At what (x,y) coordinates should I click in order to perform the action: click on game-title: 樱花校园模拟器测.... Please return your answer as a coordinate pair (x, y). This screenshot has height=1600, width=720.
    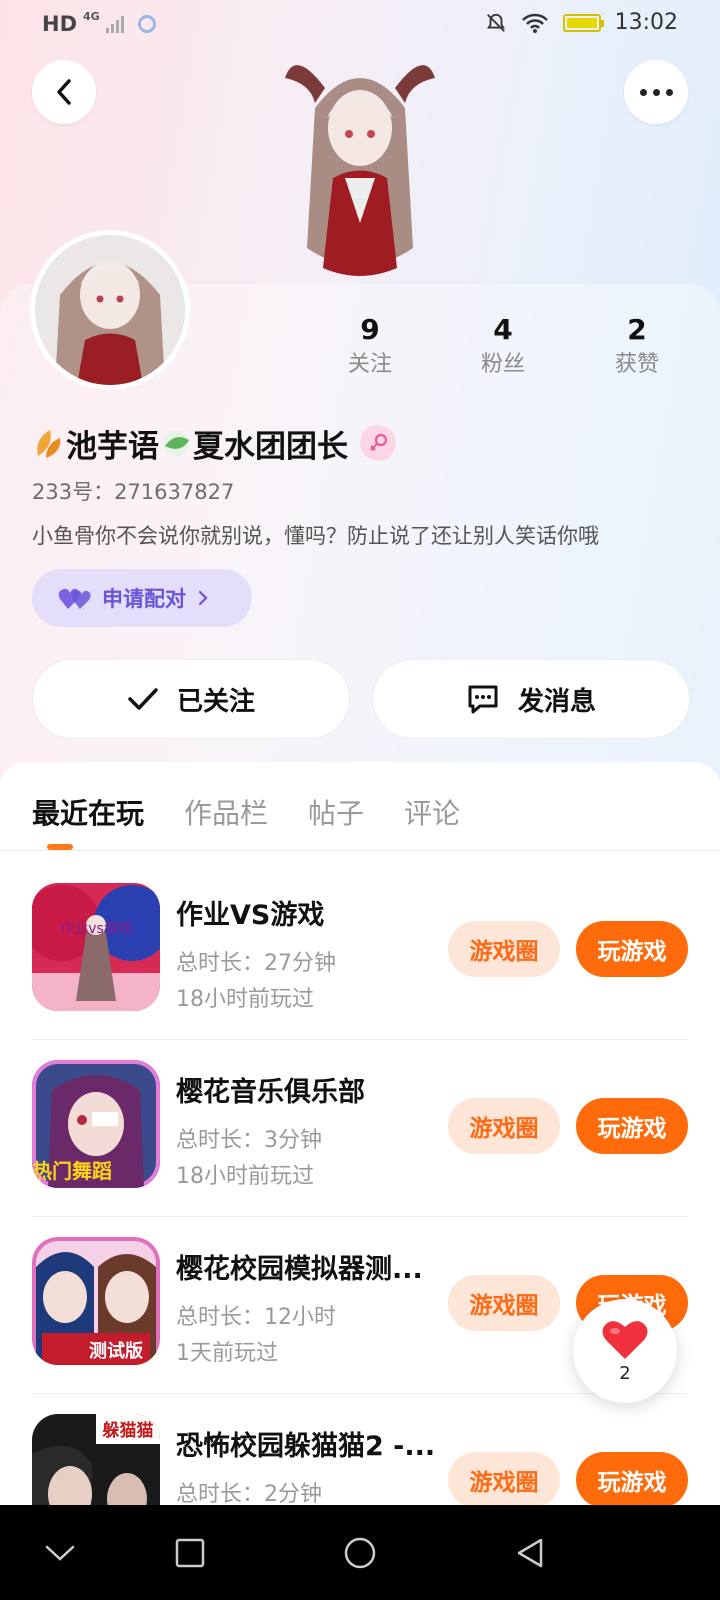
    Looking at the image, I should click on (299, 1269).